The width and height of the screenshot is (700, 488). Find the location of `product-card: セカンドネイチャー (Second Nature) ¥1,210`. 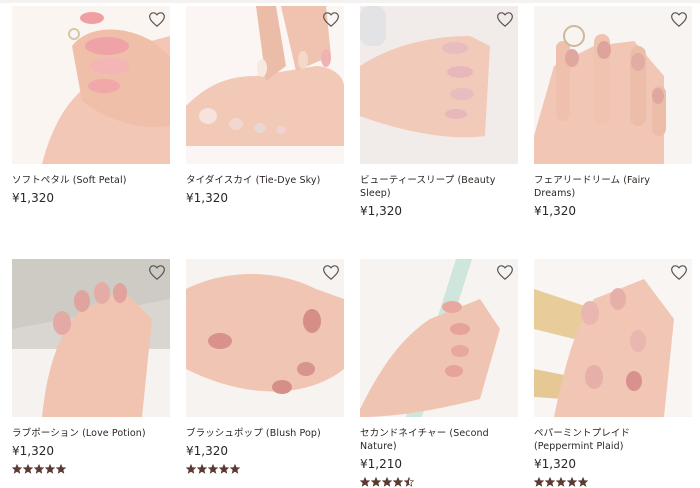

product-card: セカンドネイチャー (Second Nature) ¥1,210 is located at coordinates (439, 373).